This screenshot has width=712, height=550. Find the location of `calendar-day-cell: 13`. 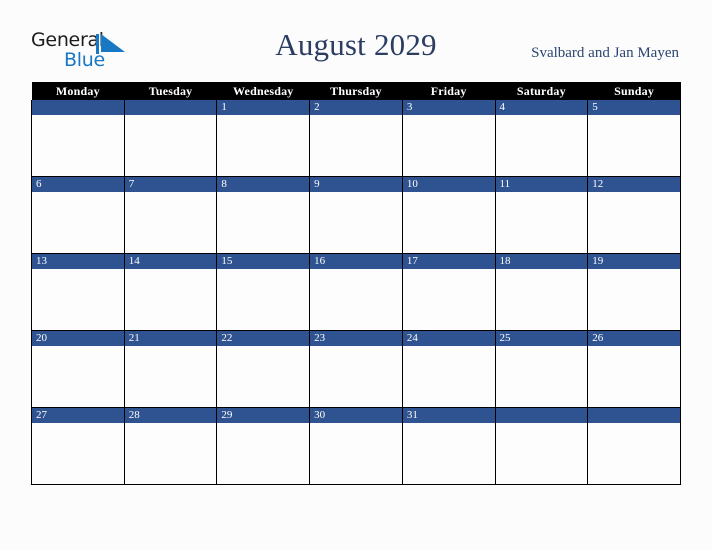

calendar-day-cell: 13 is located at coordinates (78, 292).